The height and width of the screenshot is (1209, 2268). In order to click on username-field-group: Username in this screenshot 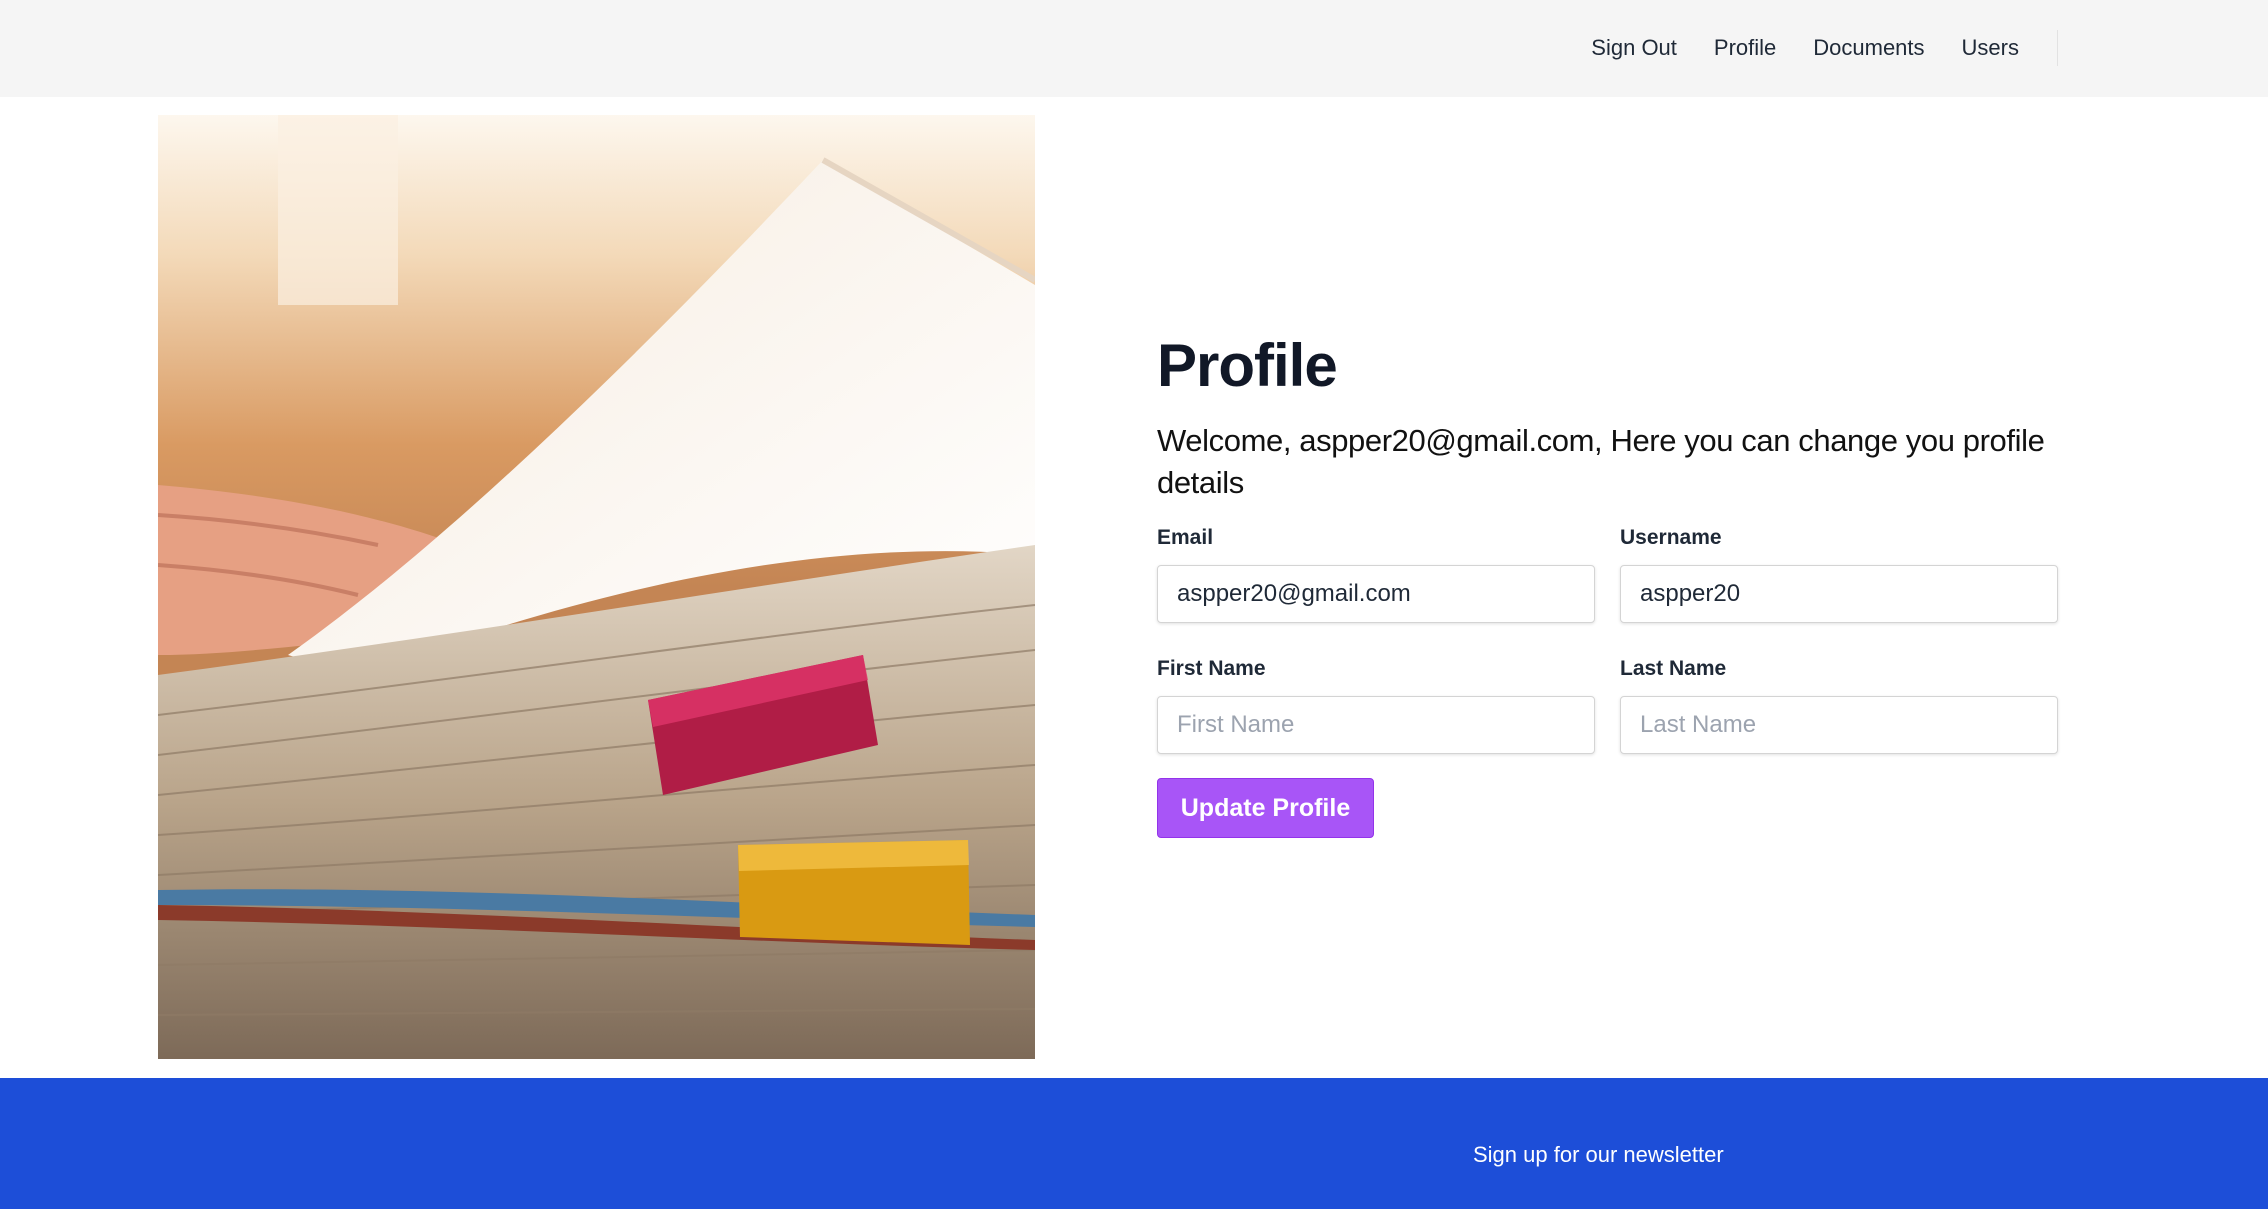, I will do `click(1839, 574)`.